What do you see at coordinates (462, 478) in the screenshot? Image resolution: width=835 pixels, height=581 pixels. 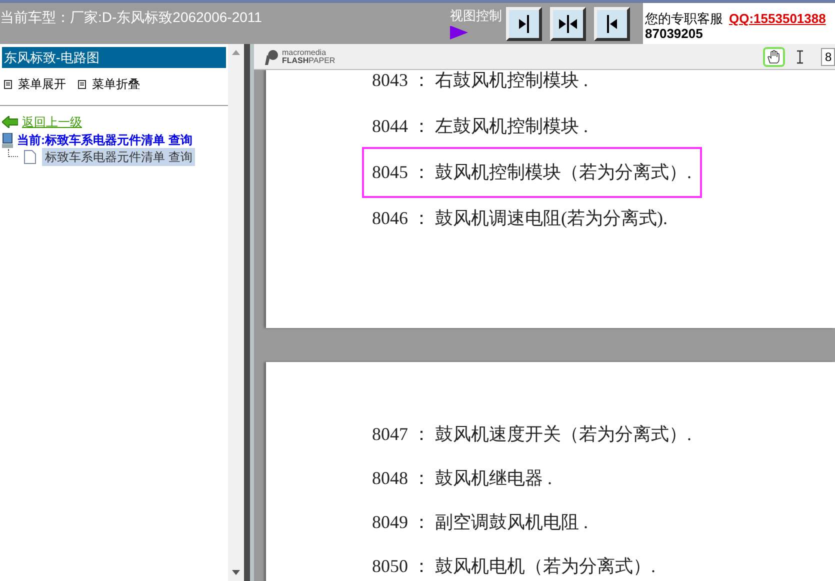 I see `component-entry: 8048 ： 鼓风机继电器 .` at bounding box center [462, 478].